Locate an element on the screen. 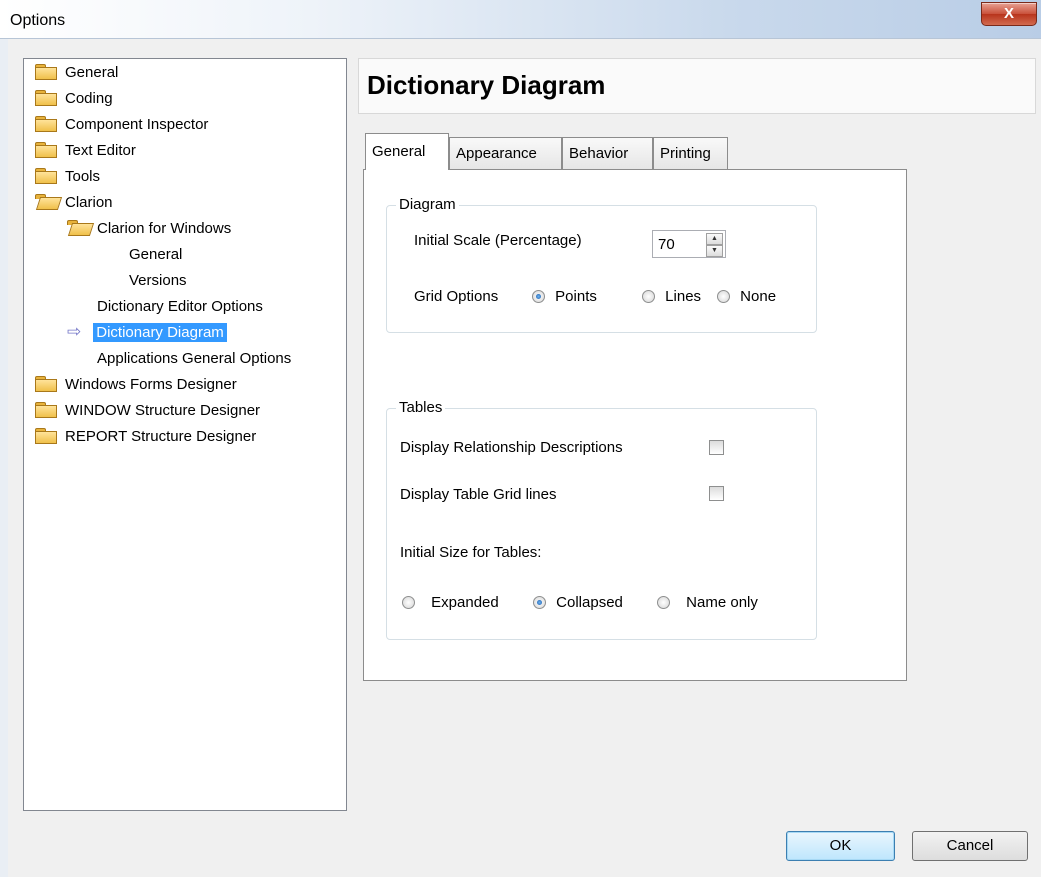  page-title: Dictionary Diagram is located at coordinates (486, 85).